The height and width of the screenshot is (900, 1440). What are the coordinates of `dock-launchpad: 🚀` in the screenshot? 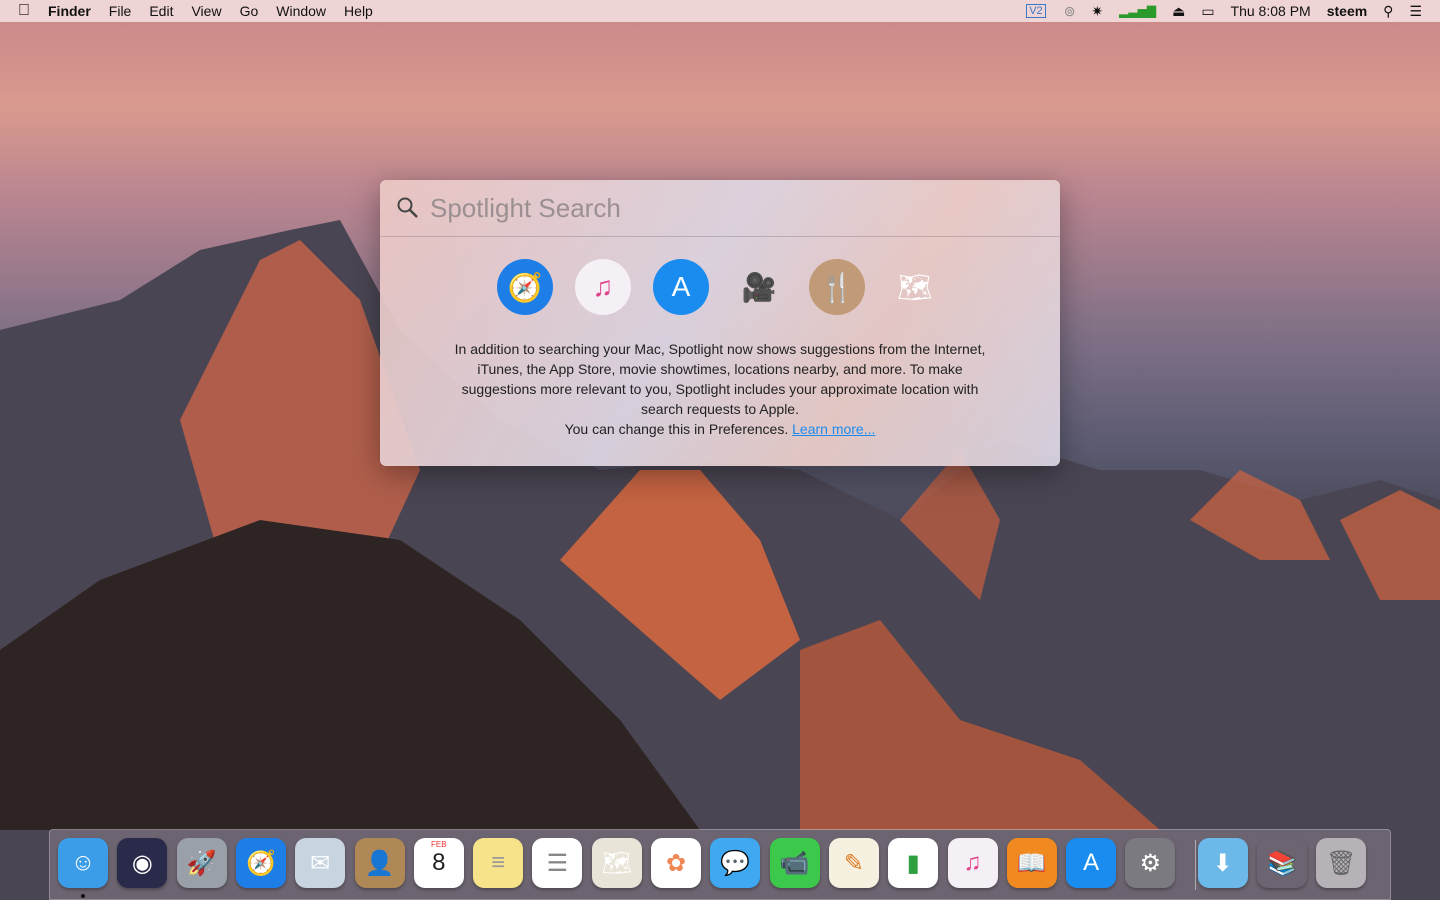 It's located at (201, 863).